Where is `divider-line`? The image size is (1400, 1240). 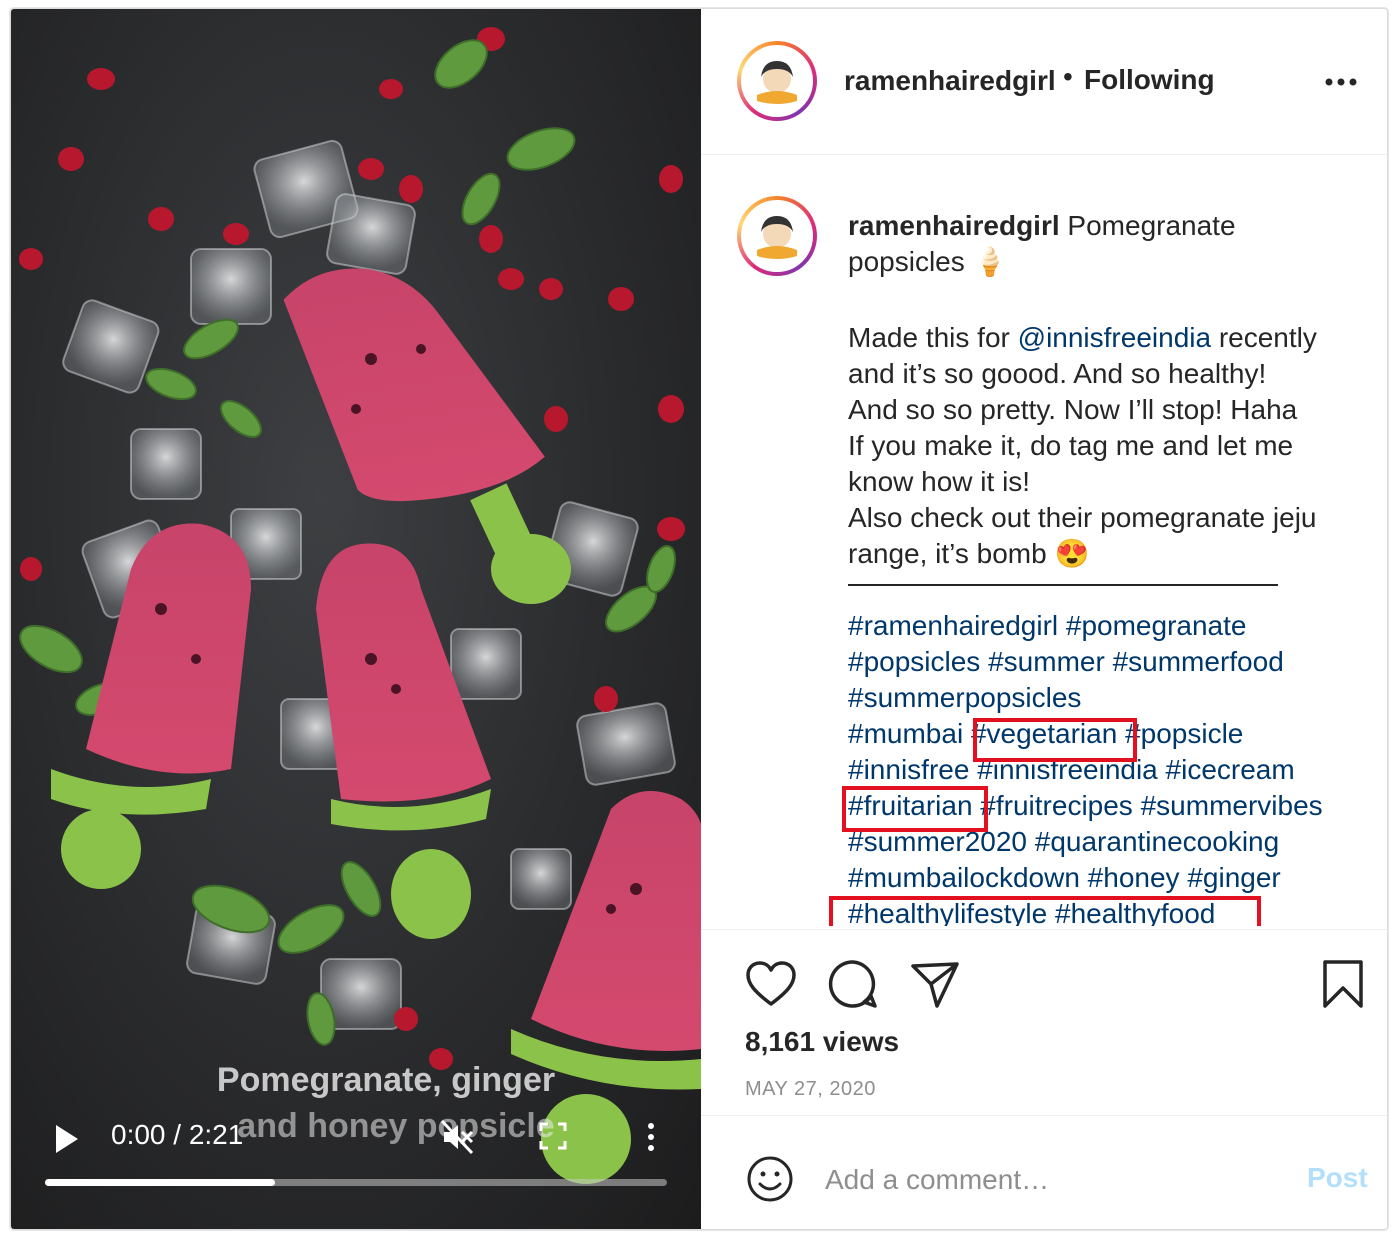
divider-line is located at coordinates (1063, 585).